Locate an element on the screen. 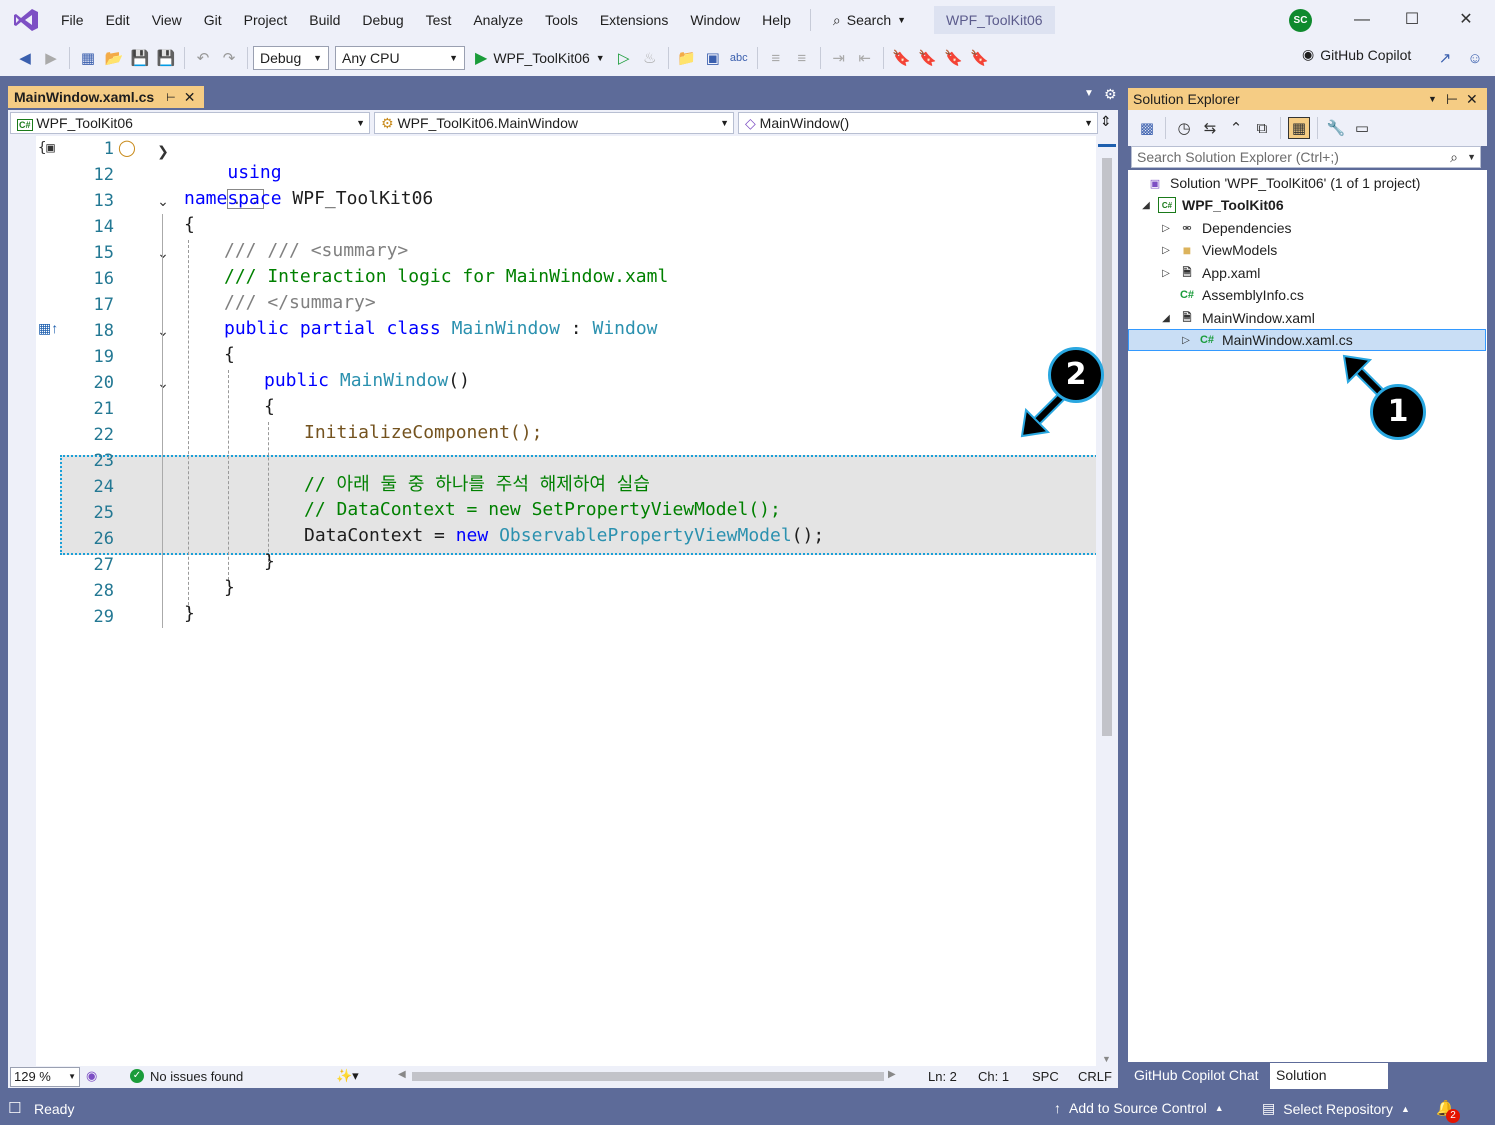  line-indicator: Ln: 2 is located at coordinates (942, 1076).